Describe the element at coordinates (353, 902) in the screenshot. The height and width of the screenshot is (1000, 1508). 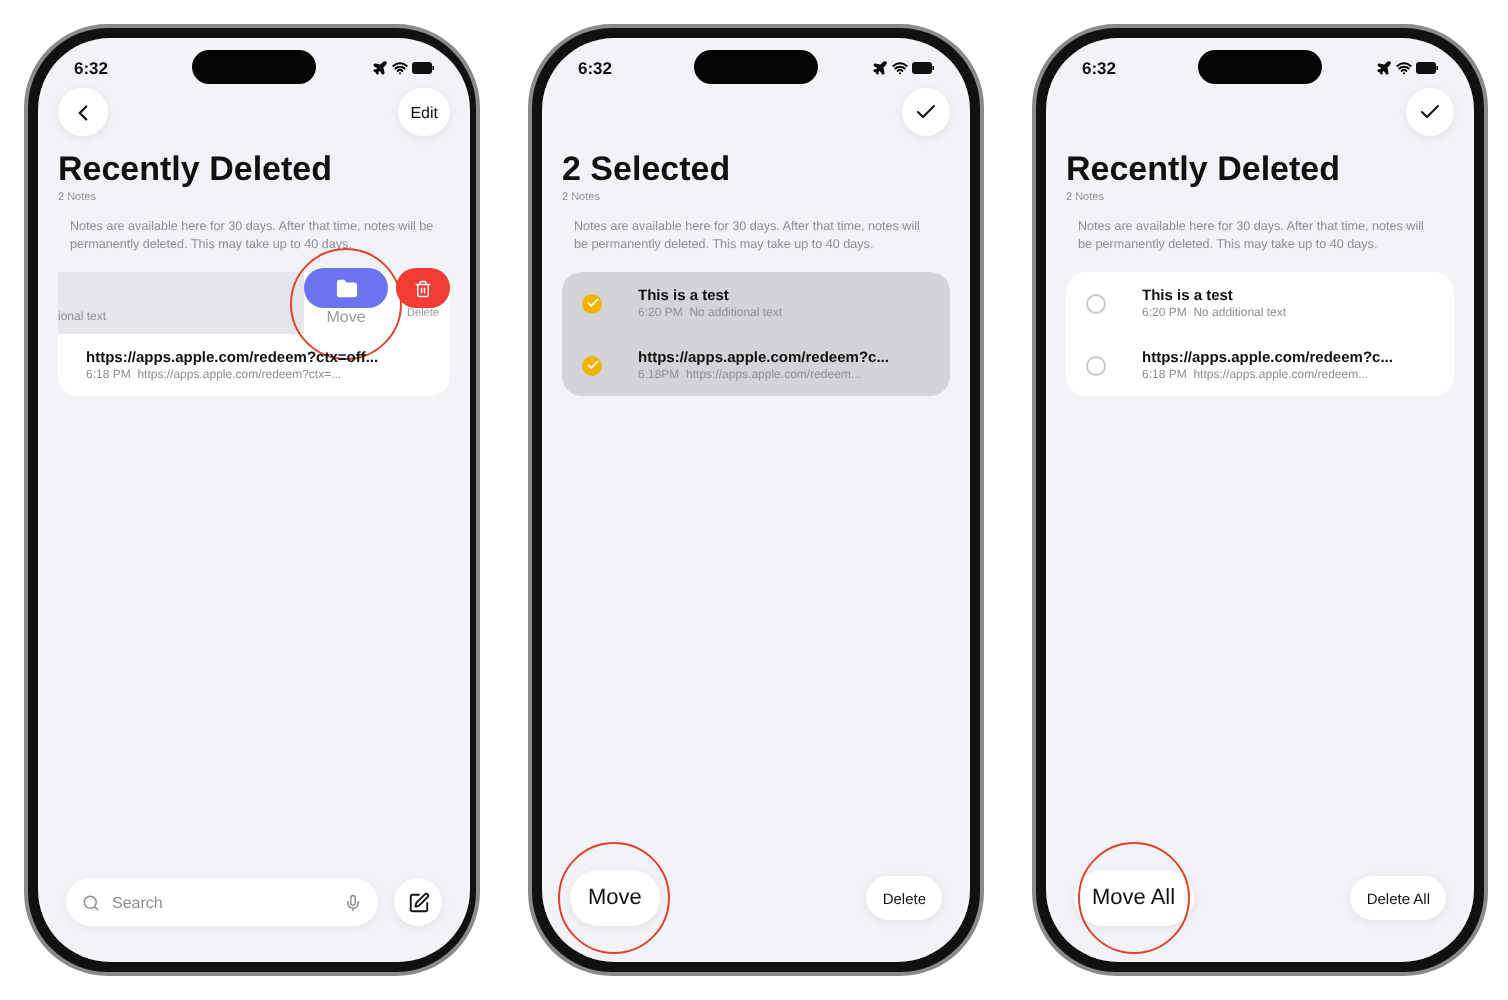
I see `microphone-icon` at that location.